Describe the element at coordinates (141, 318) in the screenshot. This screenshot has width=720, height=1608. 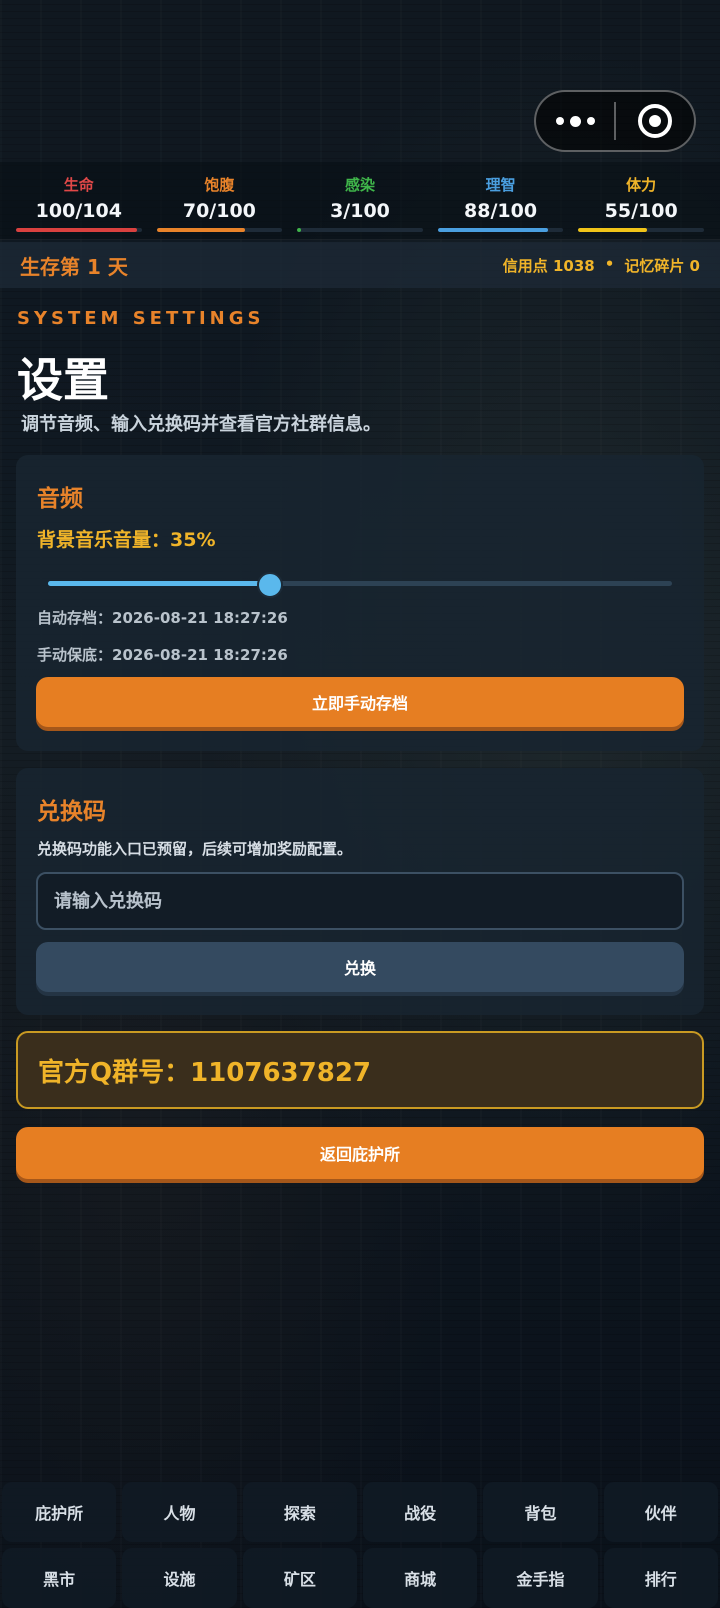
I see `page-kicker: SYSTEM SETTINGS` at that location.